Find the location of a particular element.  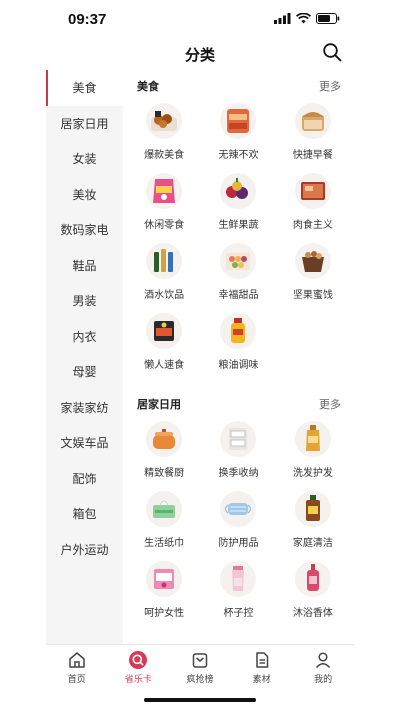

sidebar-item: 鞋品 is located at coordinates (84, 266).